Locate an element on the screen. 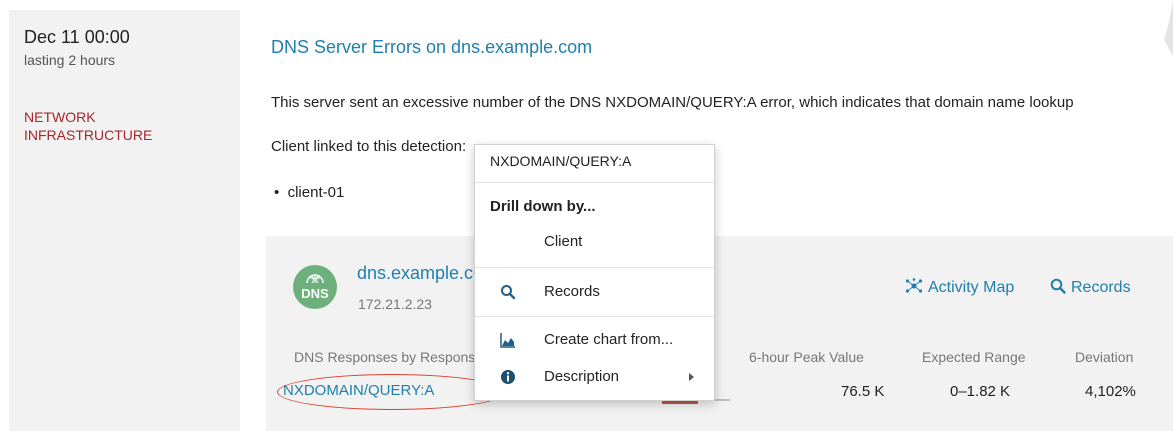 The width and height of the screenshot is (1173, 431). client-list-item: • client-01 is located at coordinates (309, 192).